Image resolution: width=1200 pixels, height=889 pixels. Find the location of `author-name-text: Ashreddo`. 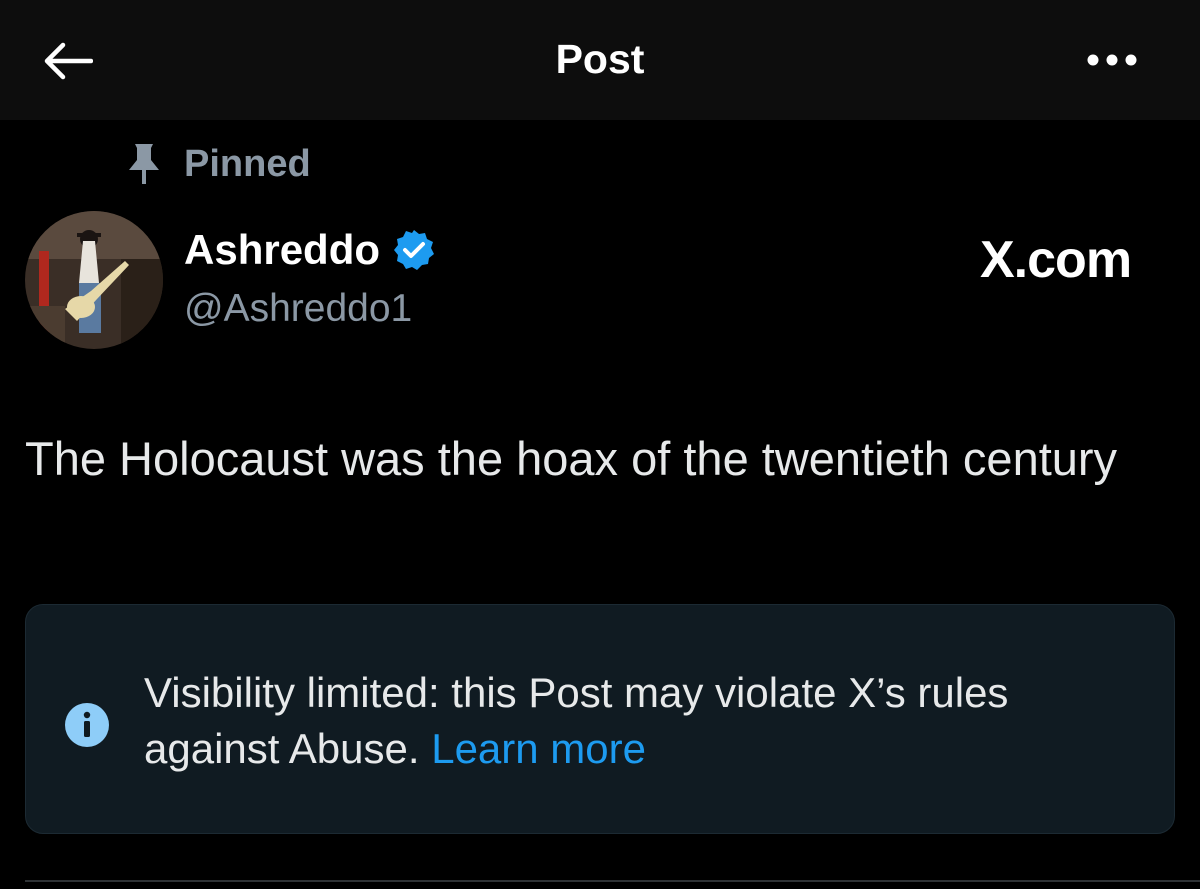

author-name-text: Ashreddo is located at coordinates (282, 249).